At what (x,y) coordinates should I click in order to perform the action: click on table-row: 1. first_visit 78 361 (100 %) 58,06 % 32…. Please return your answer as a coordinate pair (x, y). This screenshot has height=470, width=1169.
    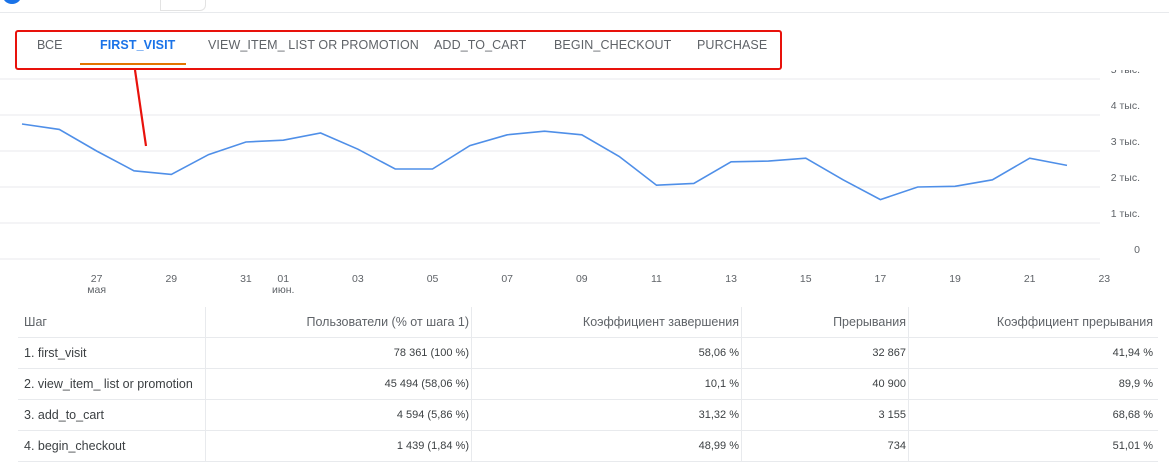
    Looking at the image, I should click on (588, 353).